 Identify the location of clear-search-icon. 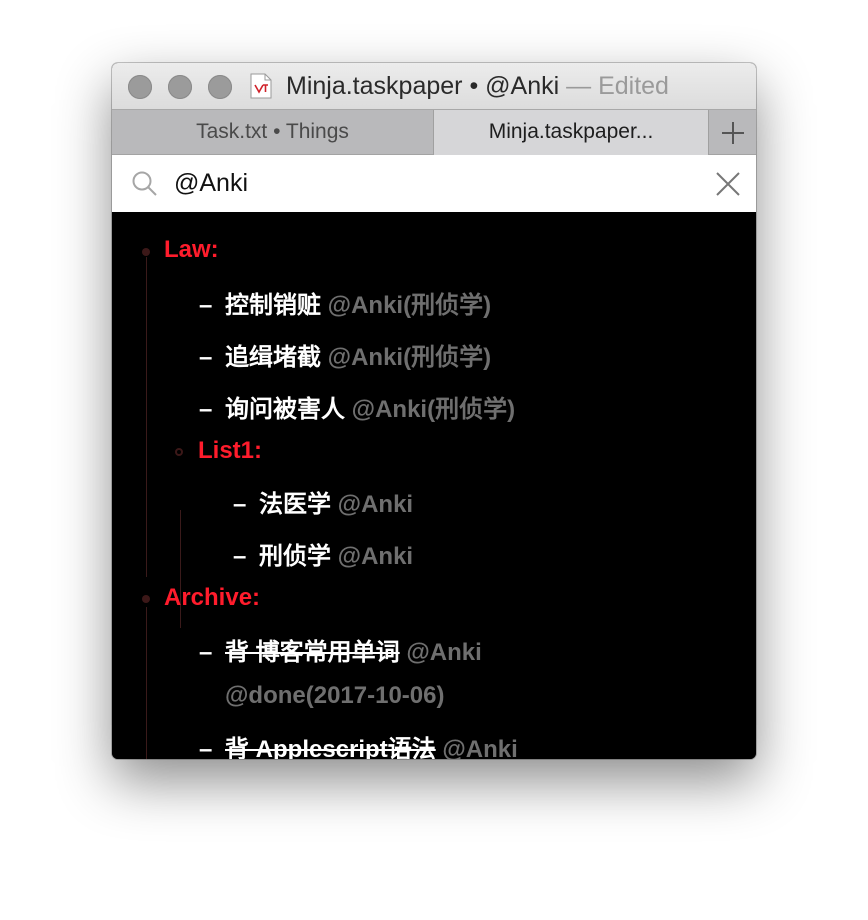
(728, 184).